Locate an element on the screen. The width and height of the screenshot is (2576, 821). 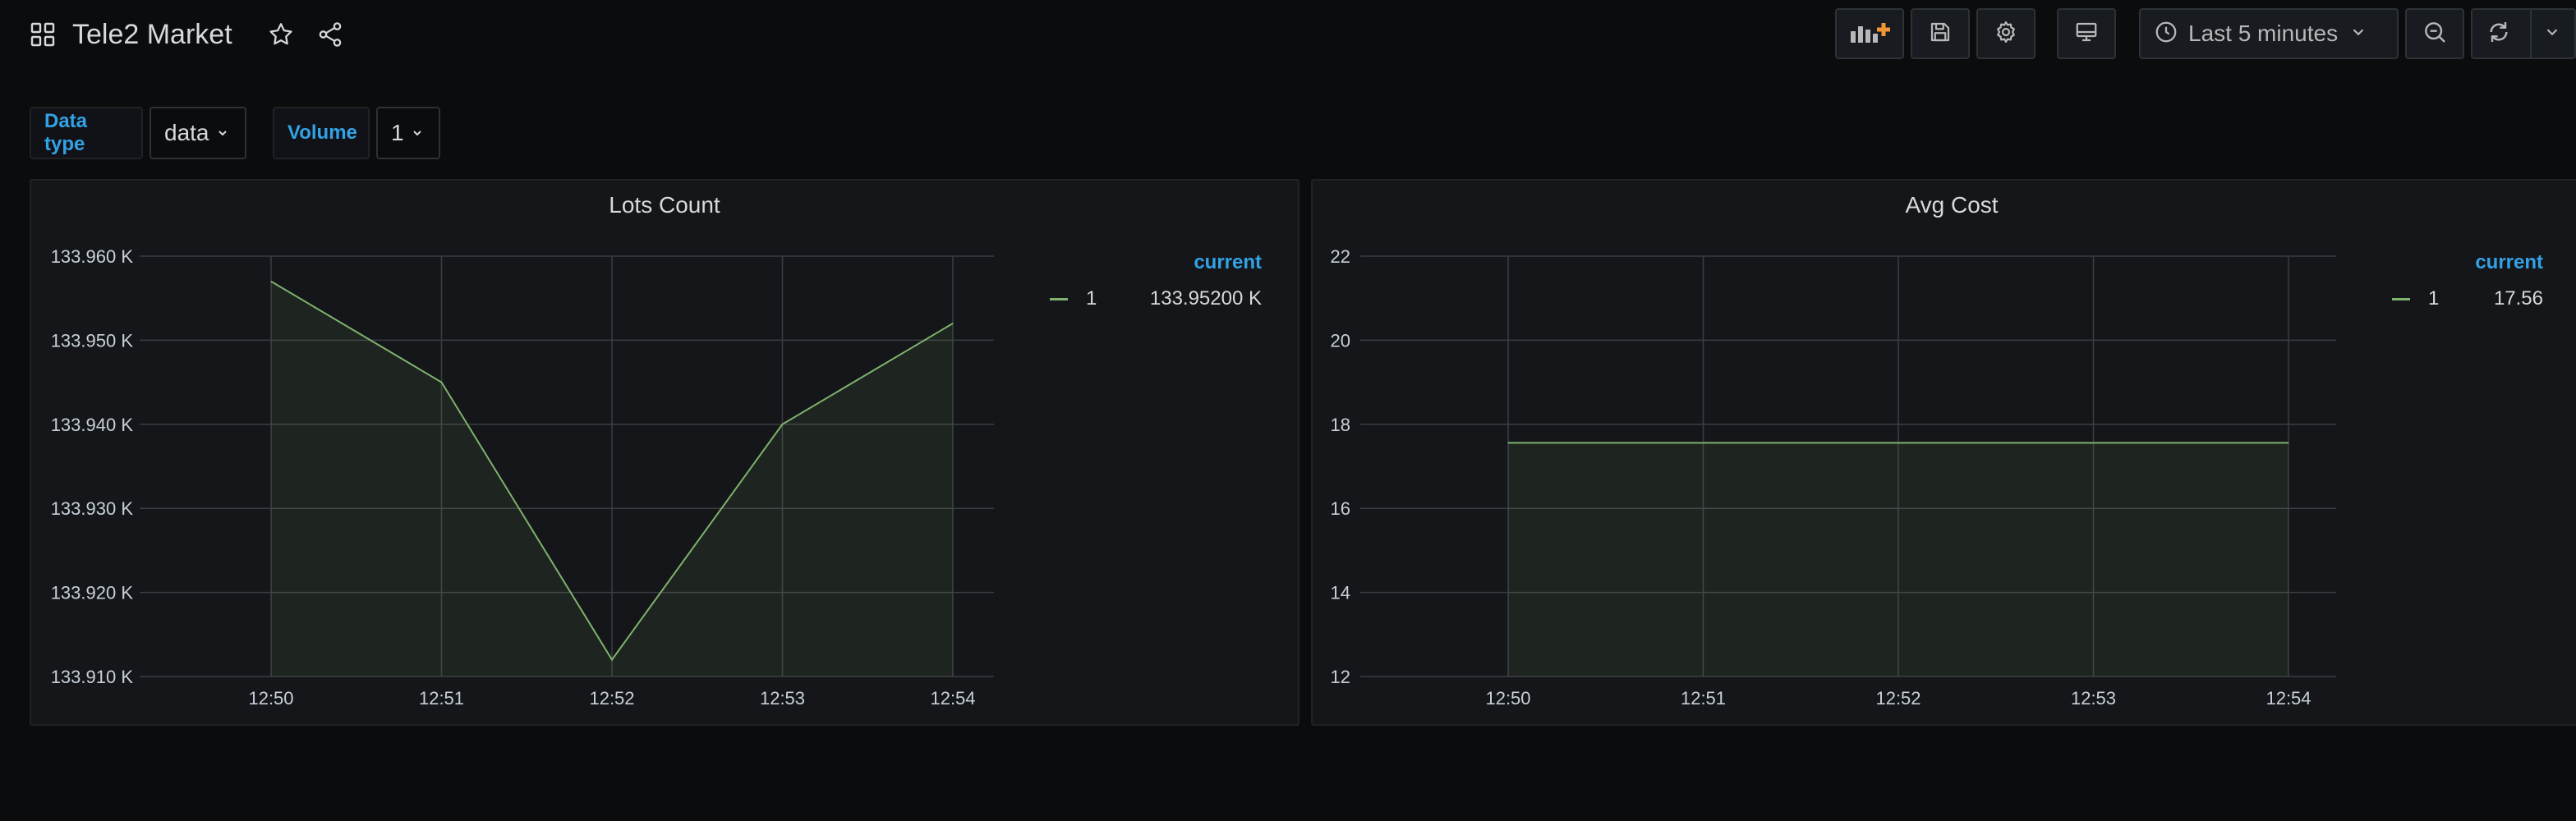
gear-icon is located at coordinates (2006, 34).